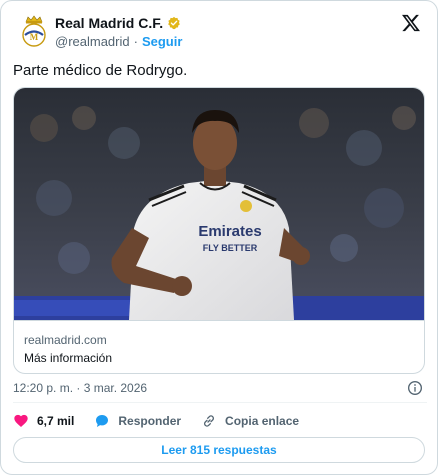 This screenshot has height=475, width=438. What do you see at coordinates (220, 402) in the screenshot?
I see `divider` at bounding box center [220, 402].